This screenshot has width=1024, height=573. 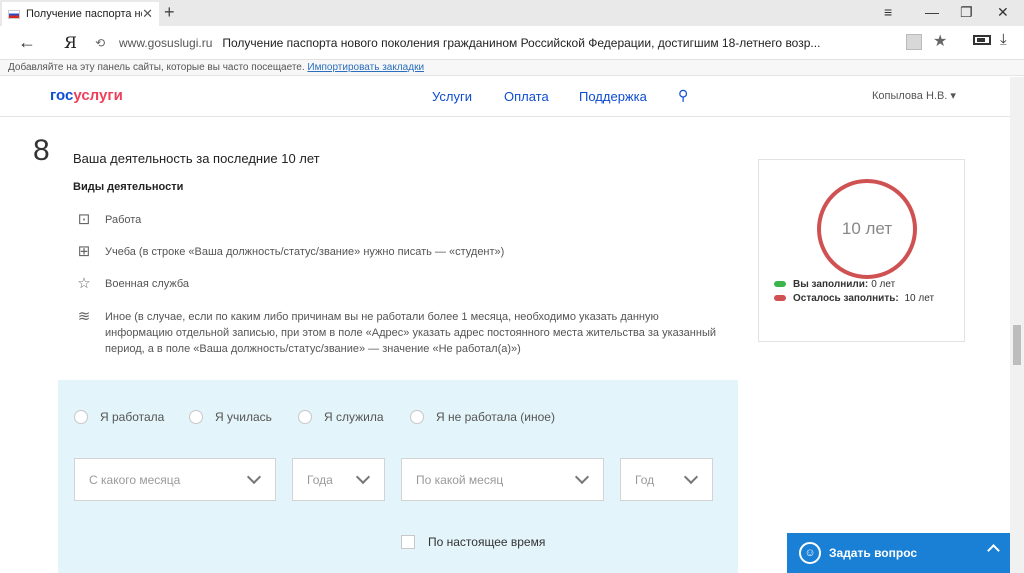 I want to click on radio-worked: Я работала, so click(x=119, y=417).